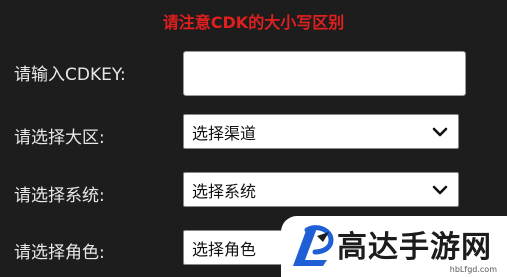  What do you see at coordinates (224, 191) in the screenshot?
I see `system-selected-value: 选择系统` at bounding box center [224, 191].